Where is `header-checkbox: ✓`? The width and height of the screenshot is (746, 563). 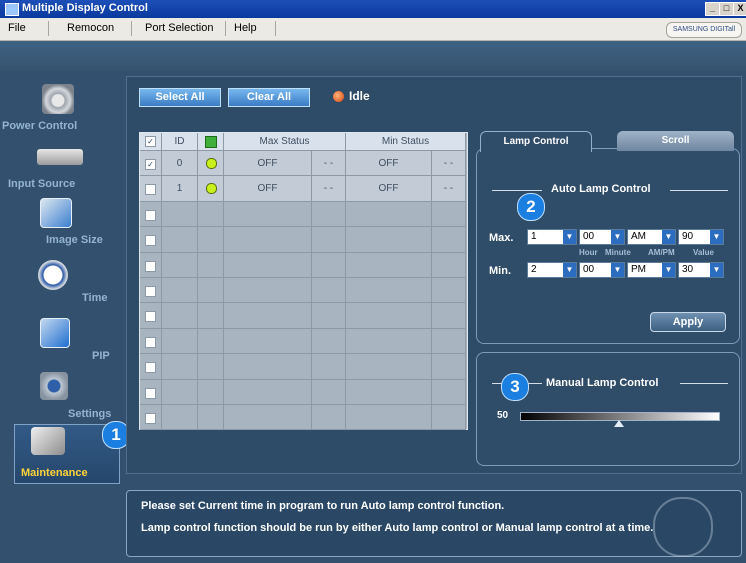
header-checkbox: ✓ is located at coordinates (150, 141).